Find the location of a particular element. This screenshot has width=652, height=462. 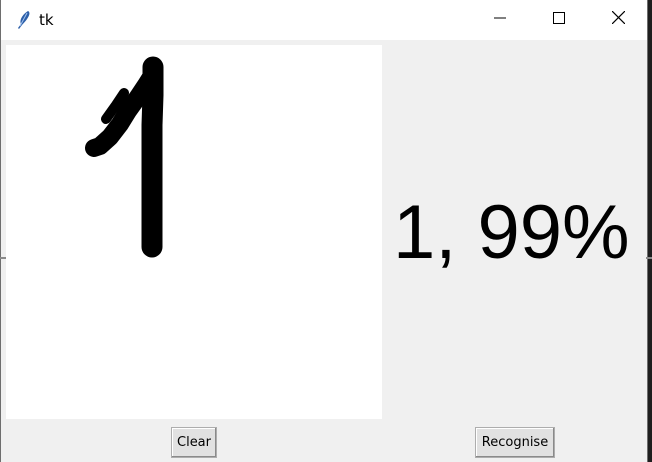

handwritten-digit-drawing is located at coordinates (124, 157).